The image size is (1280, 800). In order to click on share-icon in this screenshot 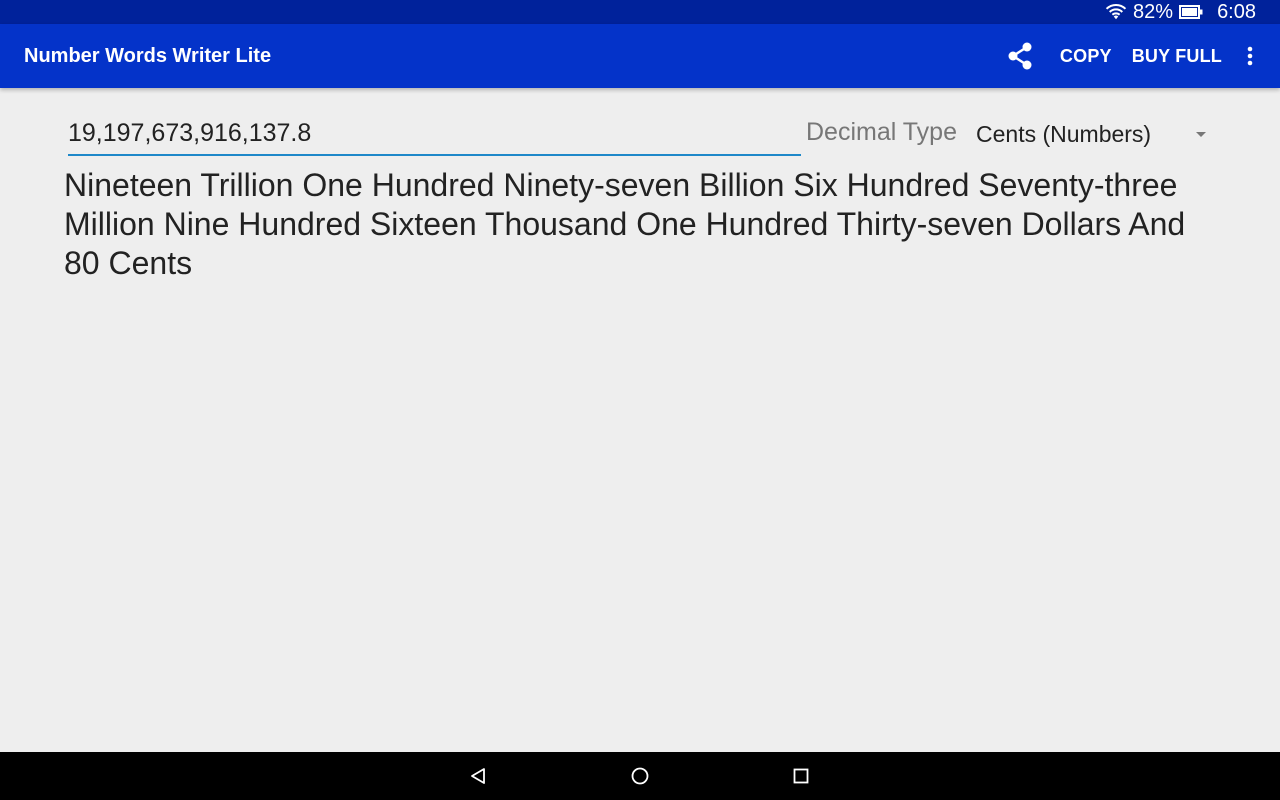, I will do `click(1020, 56)`.